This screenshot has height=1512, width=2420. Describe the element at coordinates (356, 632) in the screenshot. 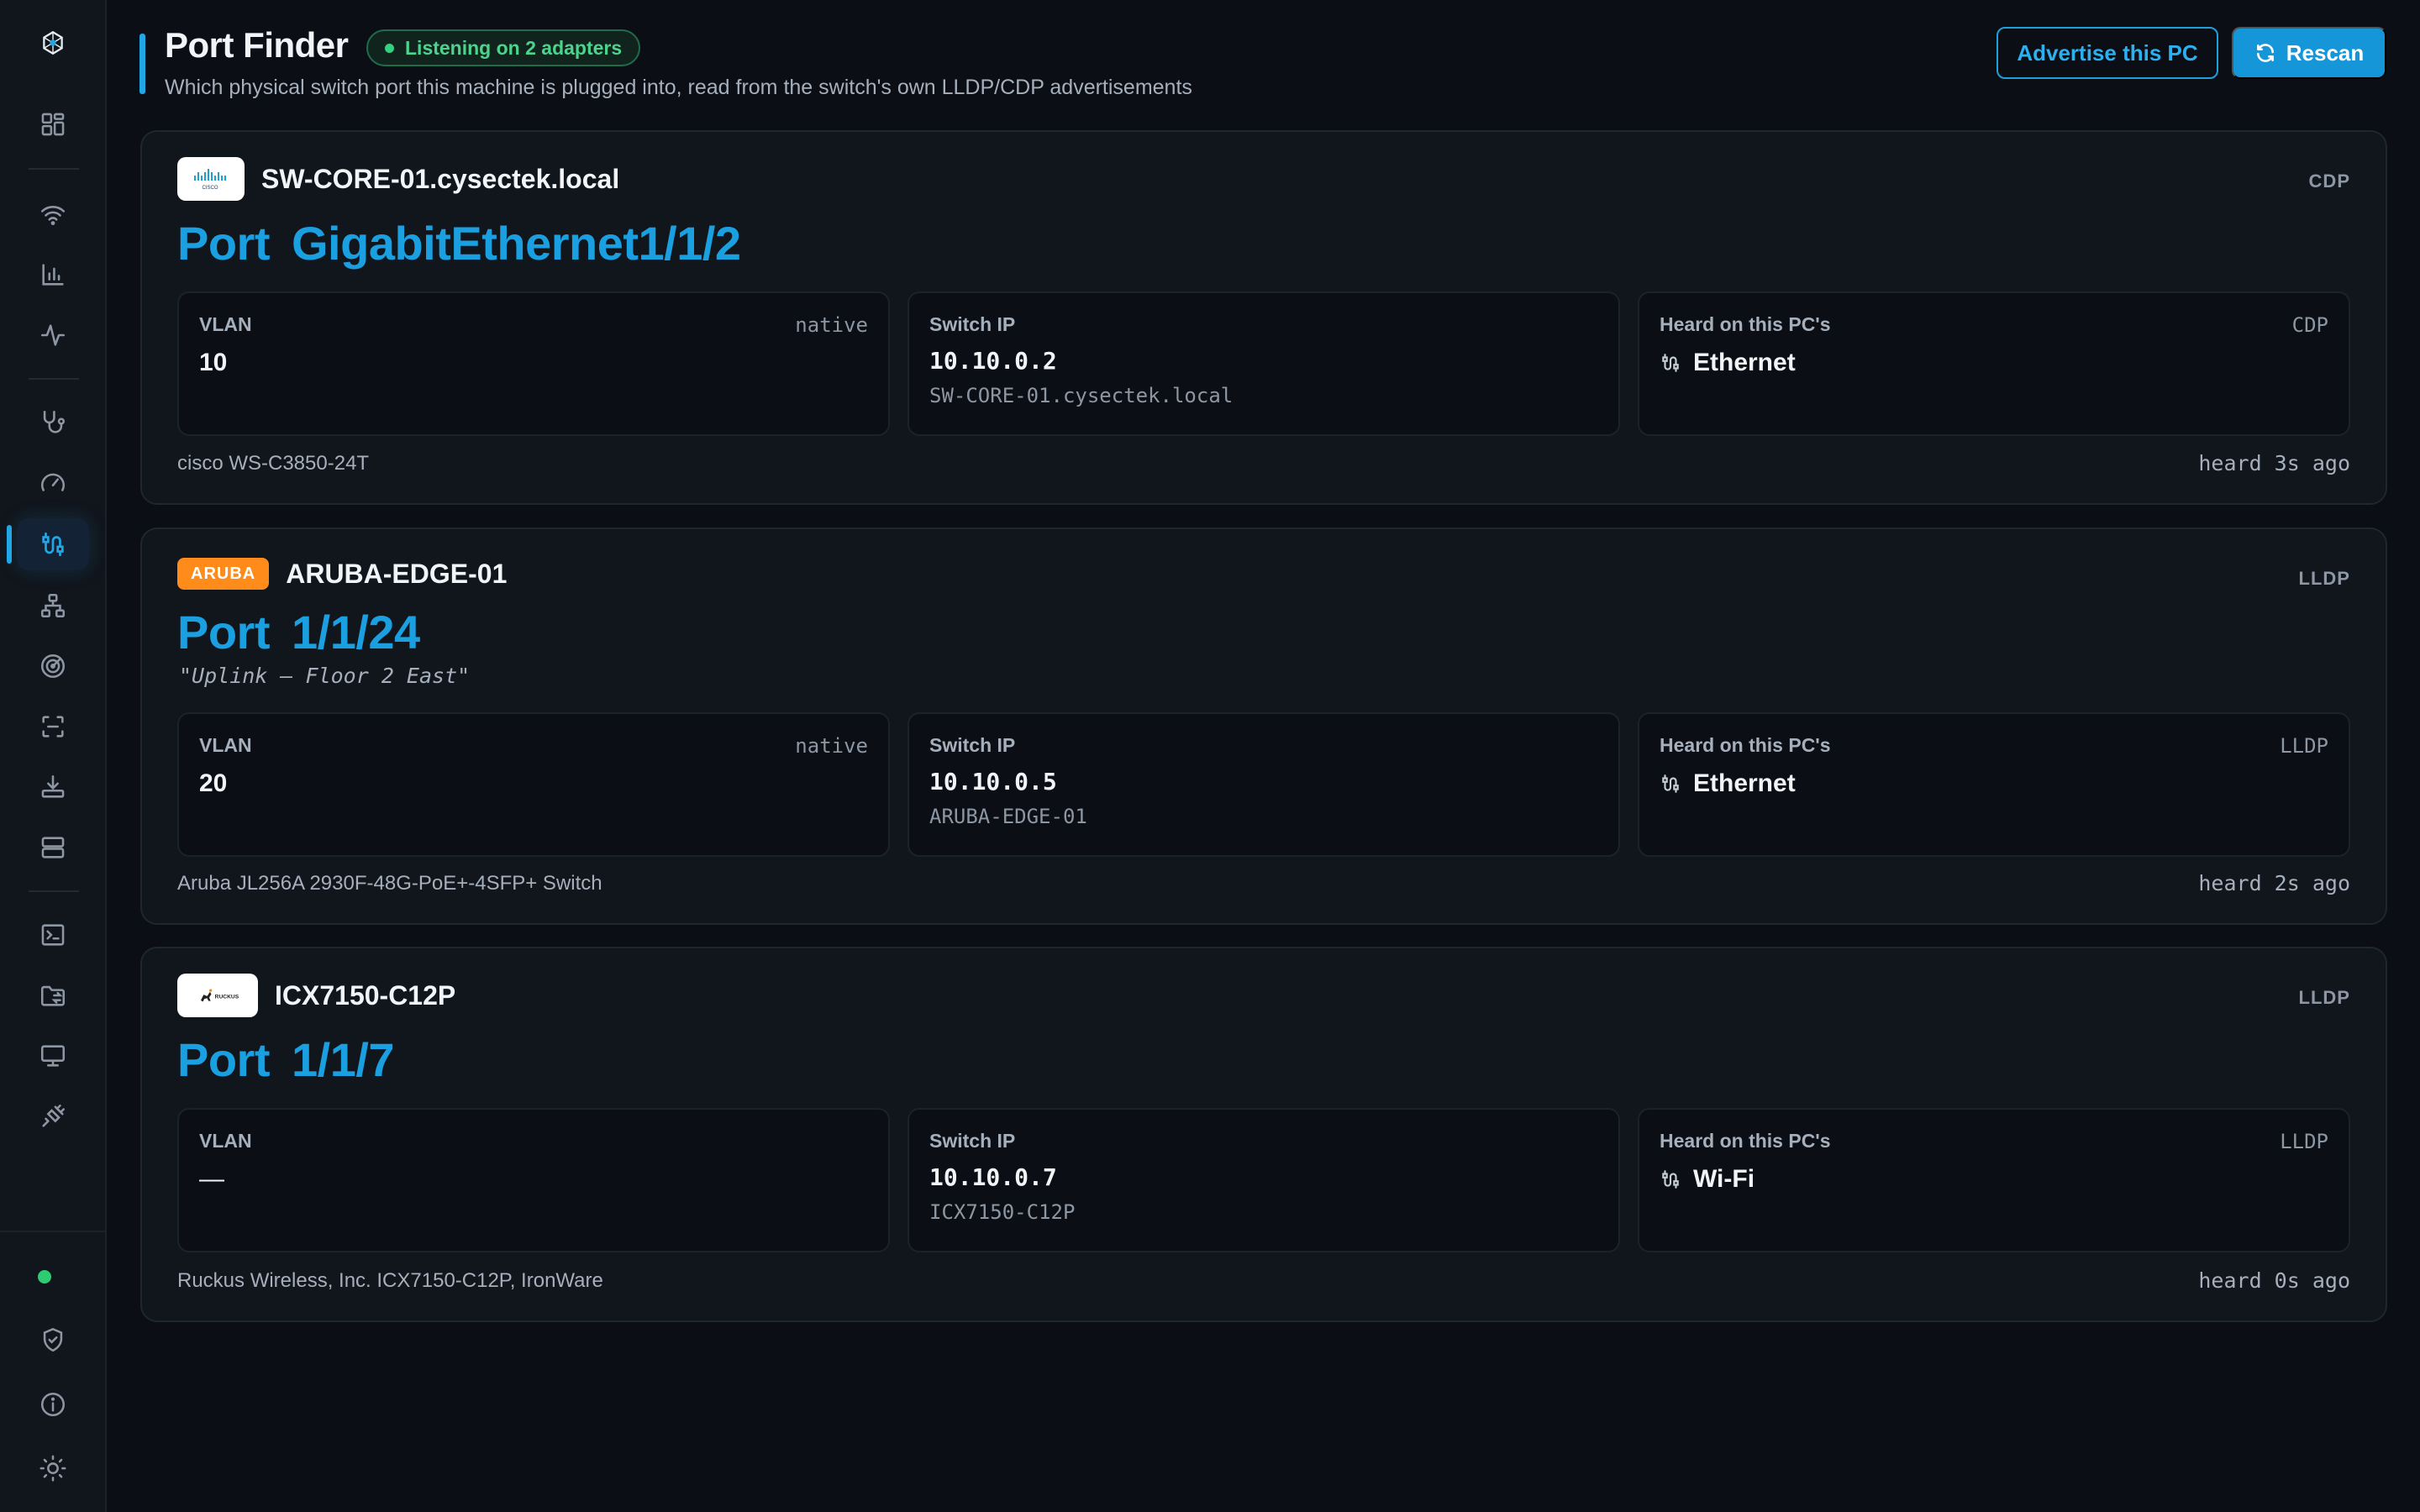

I see `port-id: 1/1/24` at that location.